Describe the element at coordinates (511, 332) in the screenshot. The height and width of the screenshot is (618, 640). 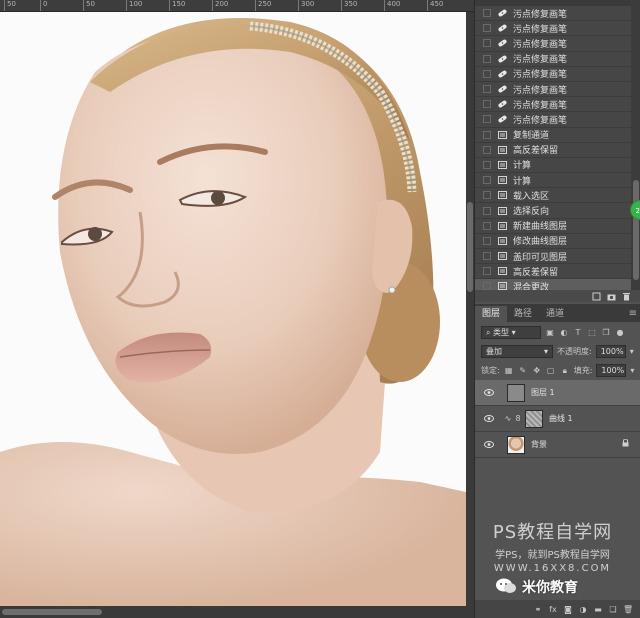
I see `layer-filter-select: ⌕ 类型 ▾` at that location.